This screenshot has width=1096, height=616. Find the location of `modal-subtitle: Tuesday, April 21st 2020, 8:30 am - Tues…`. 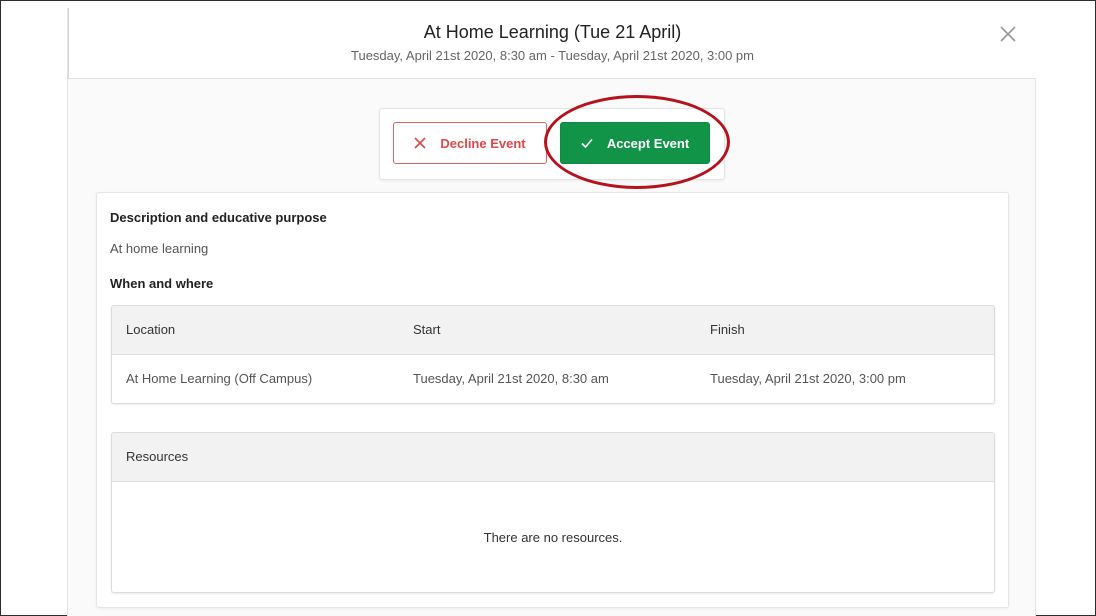

modal-subtitle: Tuesday, April 21st 2020, 8:30 am - Tues… is located at coordinates (552, 55).